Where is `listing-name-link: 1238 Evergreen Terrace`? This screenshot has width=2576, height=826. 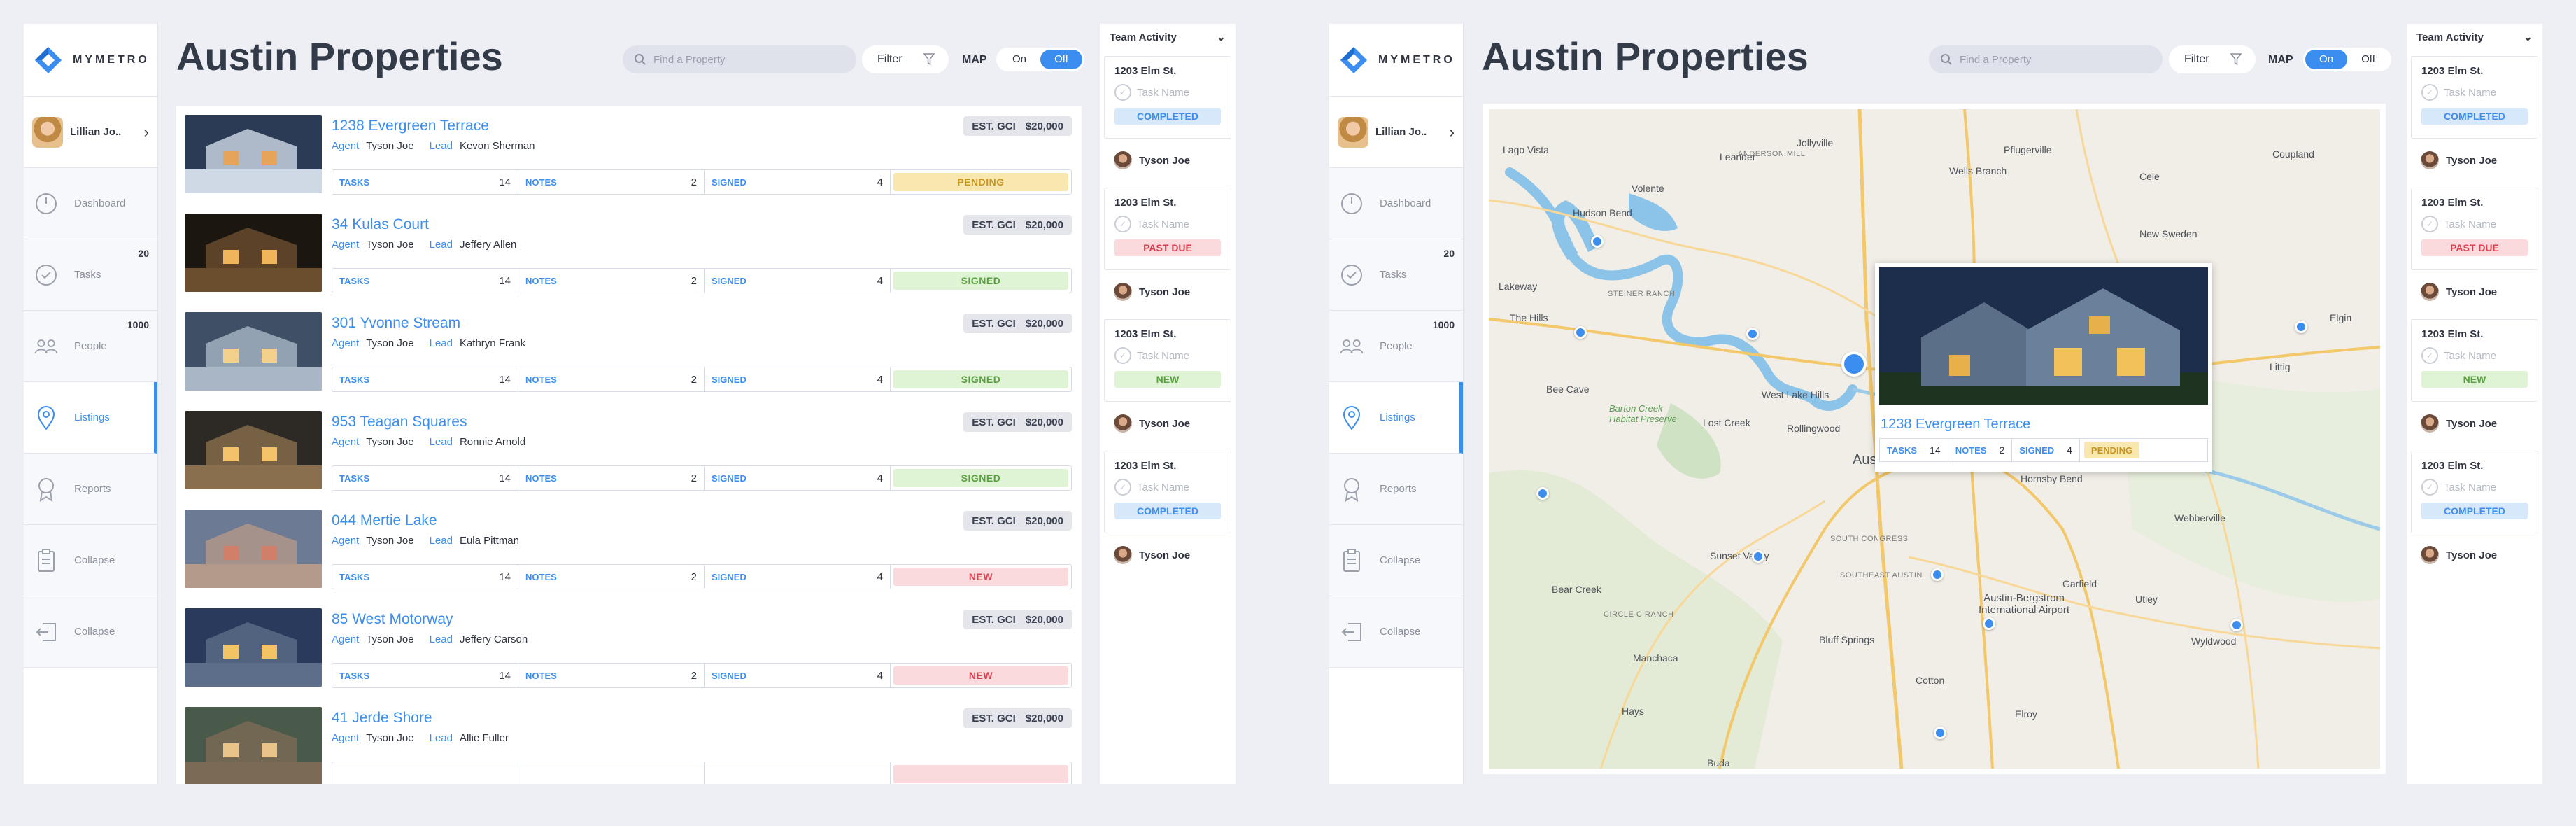
listing-name-link: 1238 Evergreen Terrace is located at coordinates (702, 126).